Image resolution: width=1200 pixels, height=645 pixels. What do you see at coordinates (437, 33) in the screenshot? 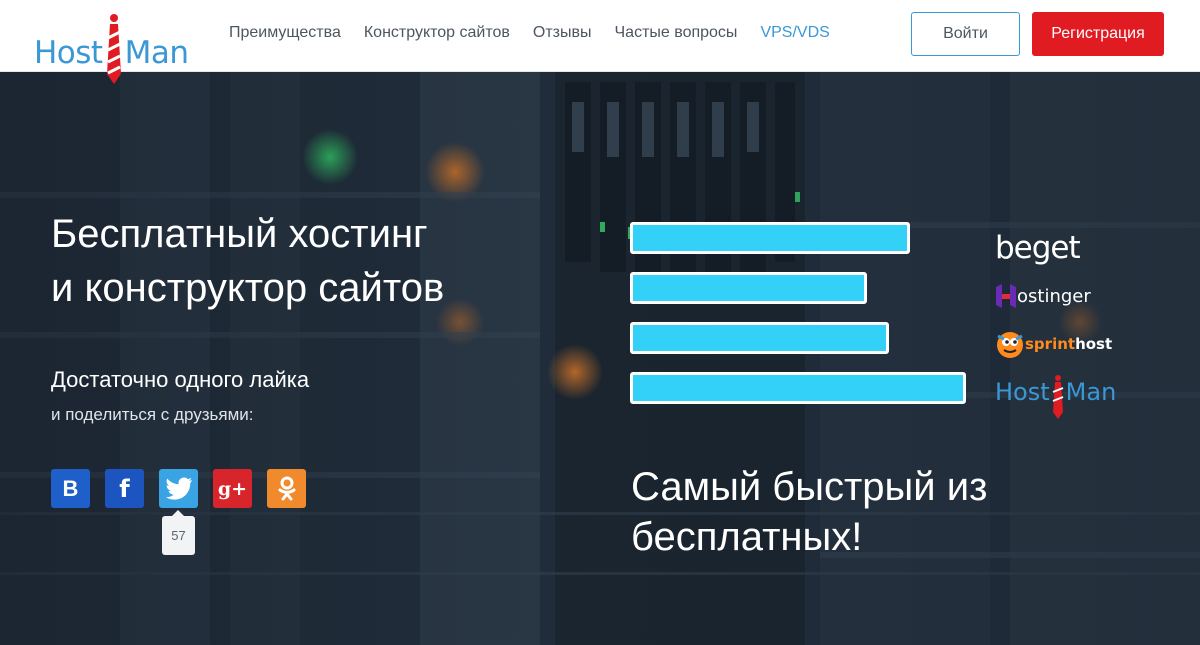
I see `nav-site-builder: Конструктор сайтов` at bounding box center [437, 33].